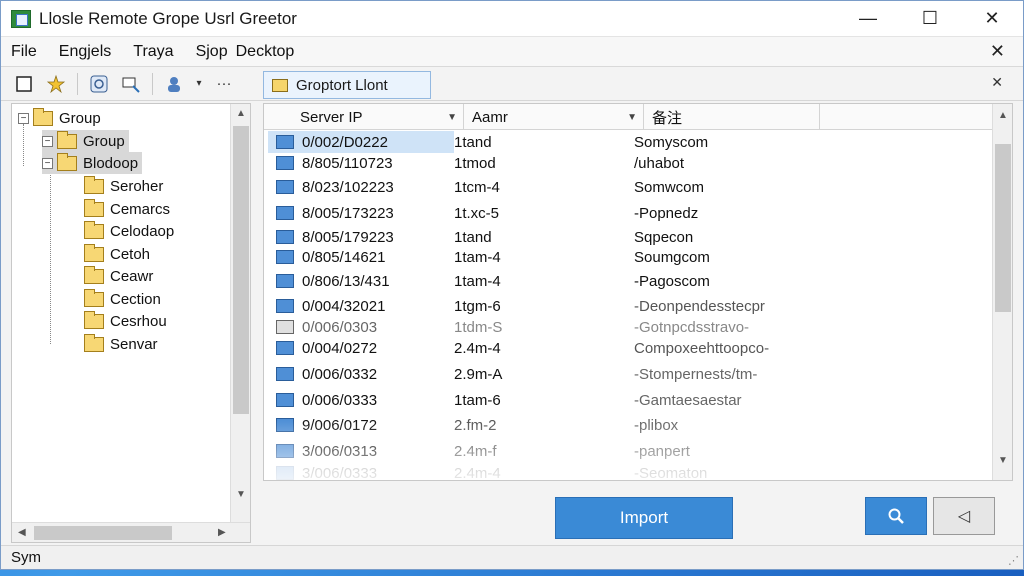  Describe the element at coordinates (629, 142) in the screenshot. I see `table-row: 0/002/D0222 1tand Somyscom` at that location.